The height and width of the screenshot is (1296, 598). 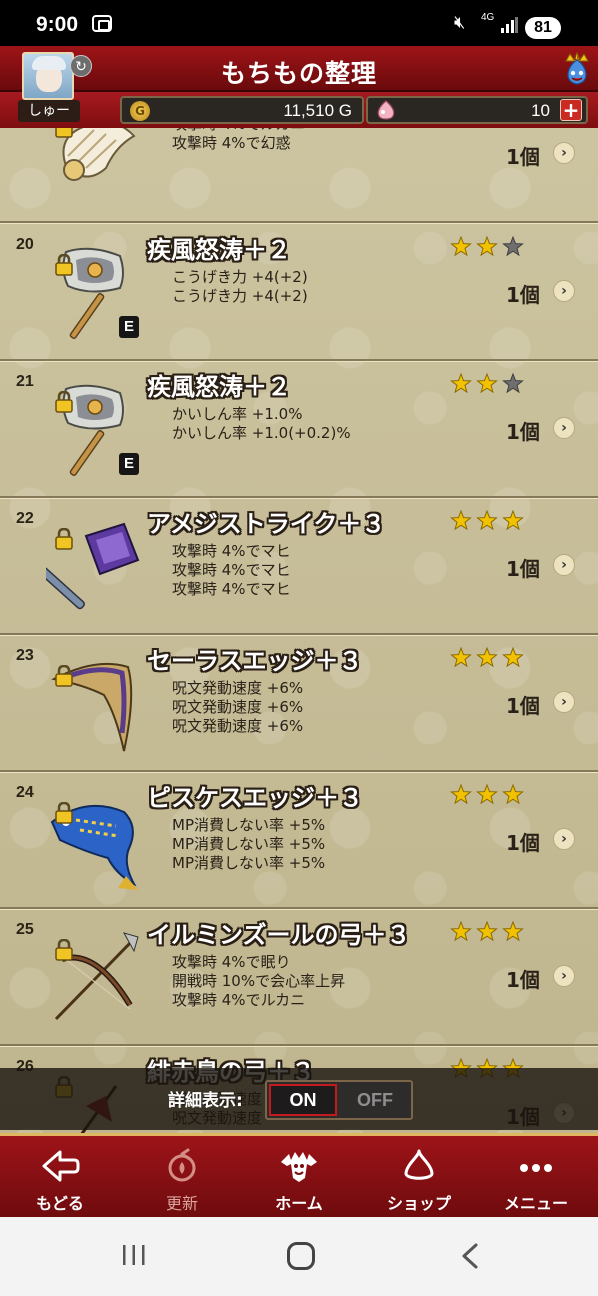 I want to click on back-arrow-icon, so click(x=61, y=1166).